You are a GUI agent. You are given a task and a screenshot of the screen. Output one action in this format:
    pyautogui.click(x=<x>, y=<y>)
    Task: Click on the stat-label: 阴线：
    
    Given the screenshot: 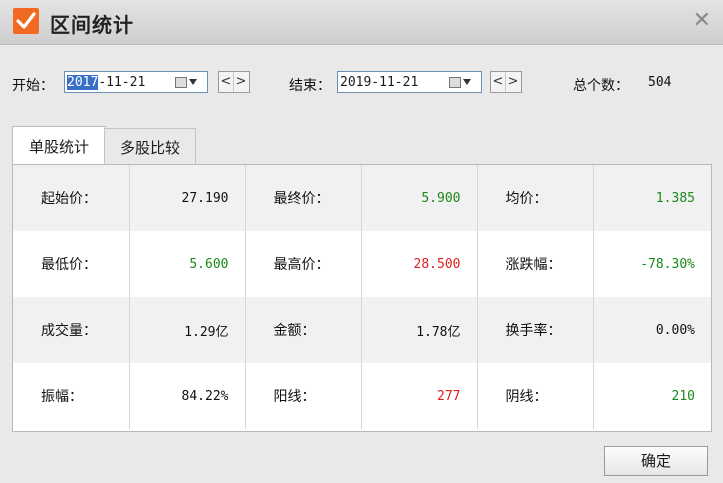 What is the action you would take?
    pyautogui.click(x=535, y=396)
    